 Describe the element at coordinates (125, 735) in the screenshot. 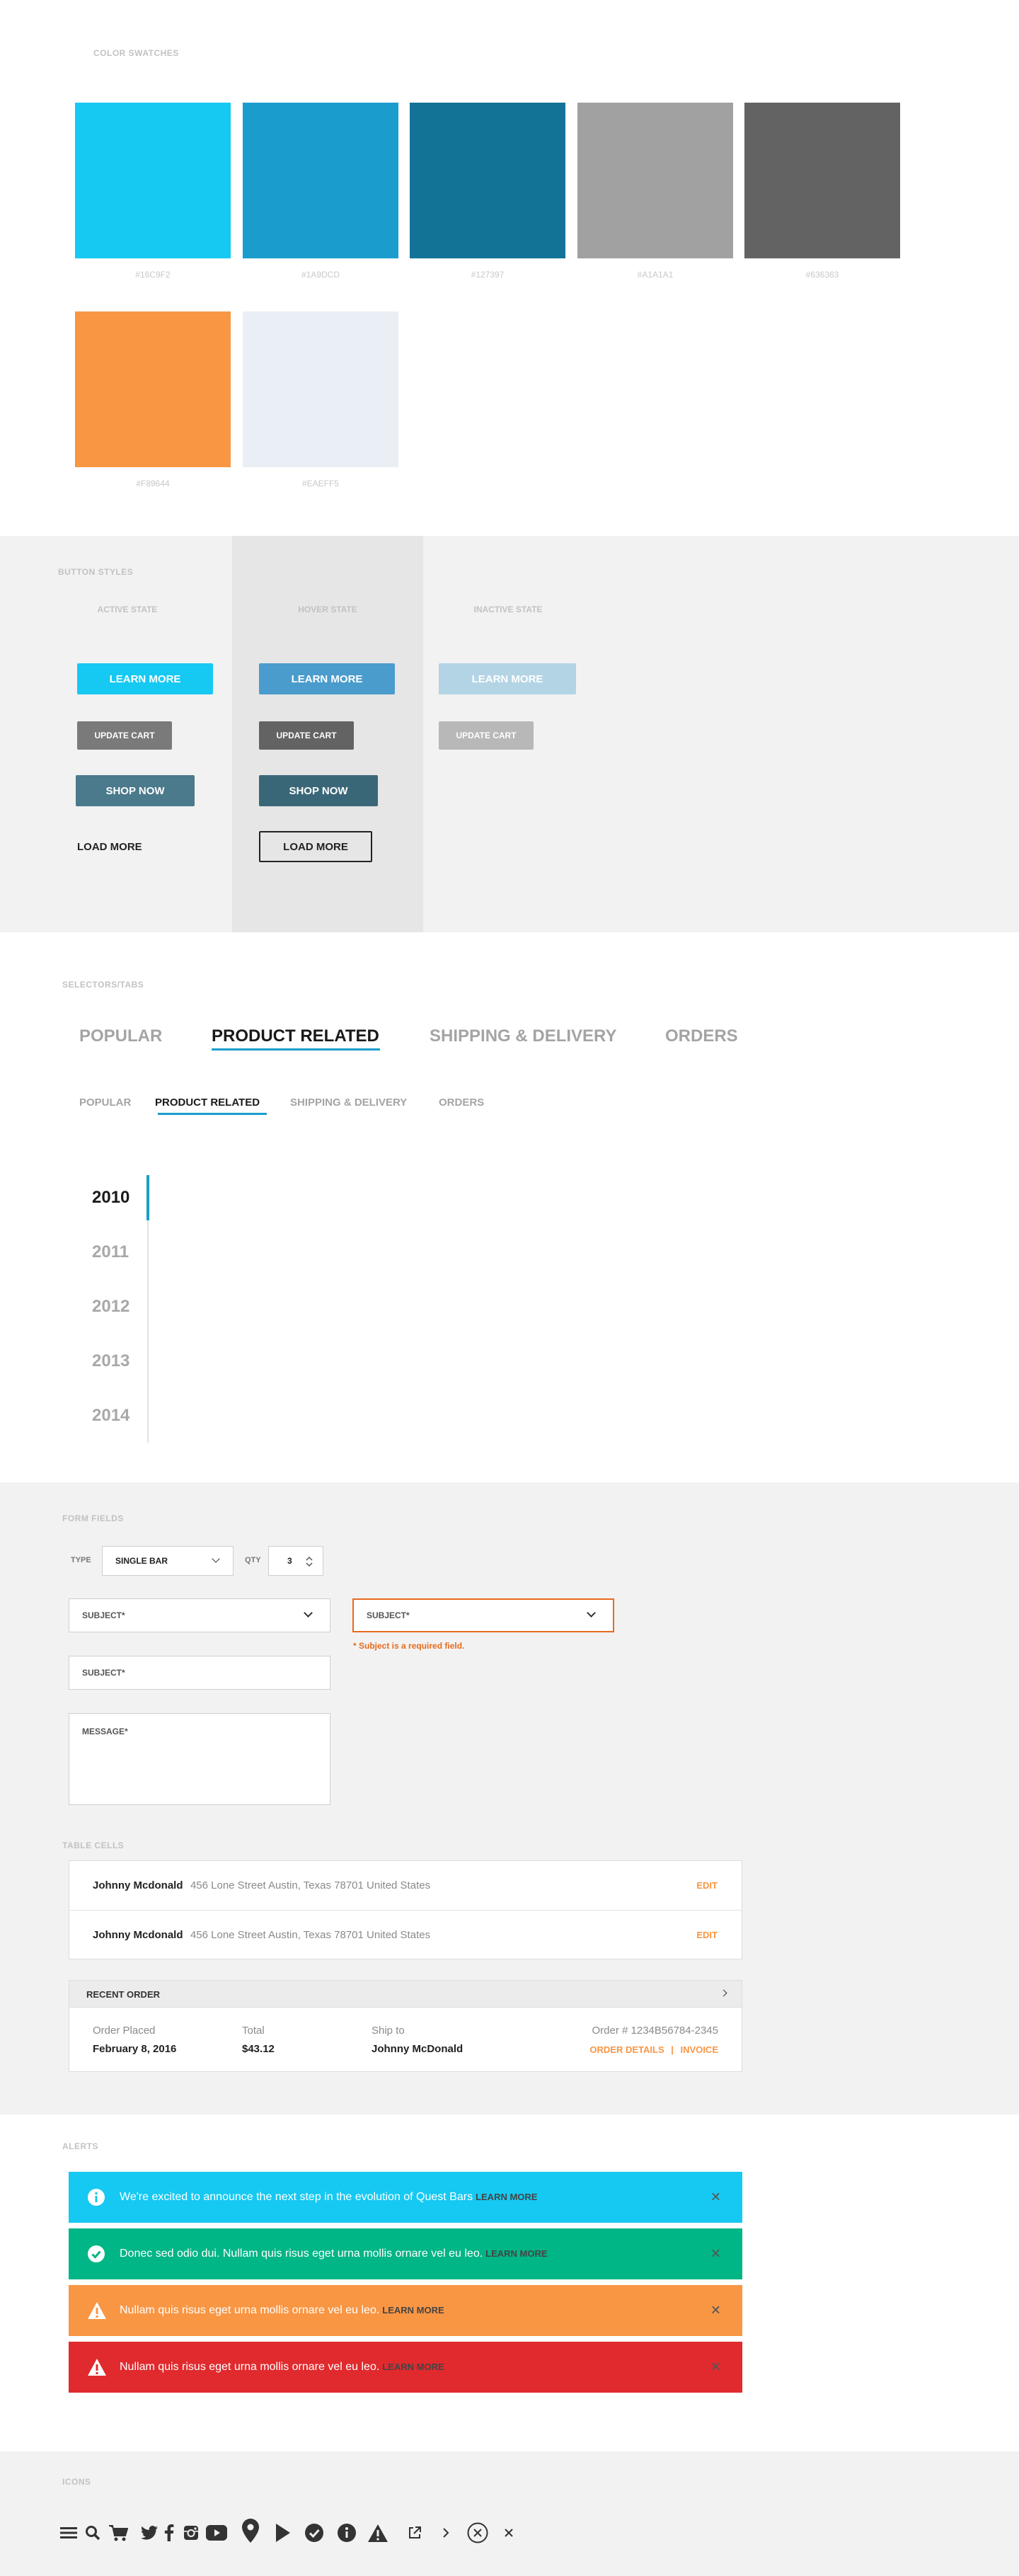

I see `update-cart-button-active: UPDATE CART` at that location.